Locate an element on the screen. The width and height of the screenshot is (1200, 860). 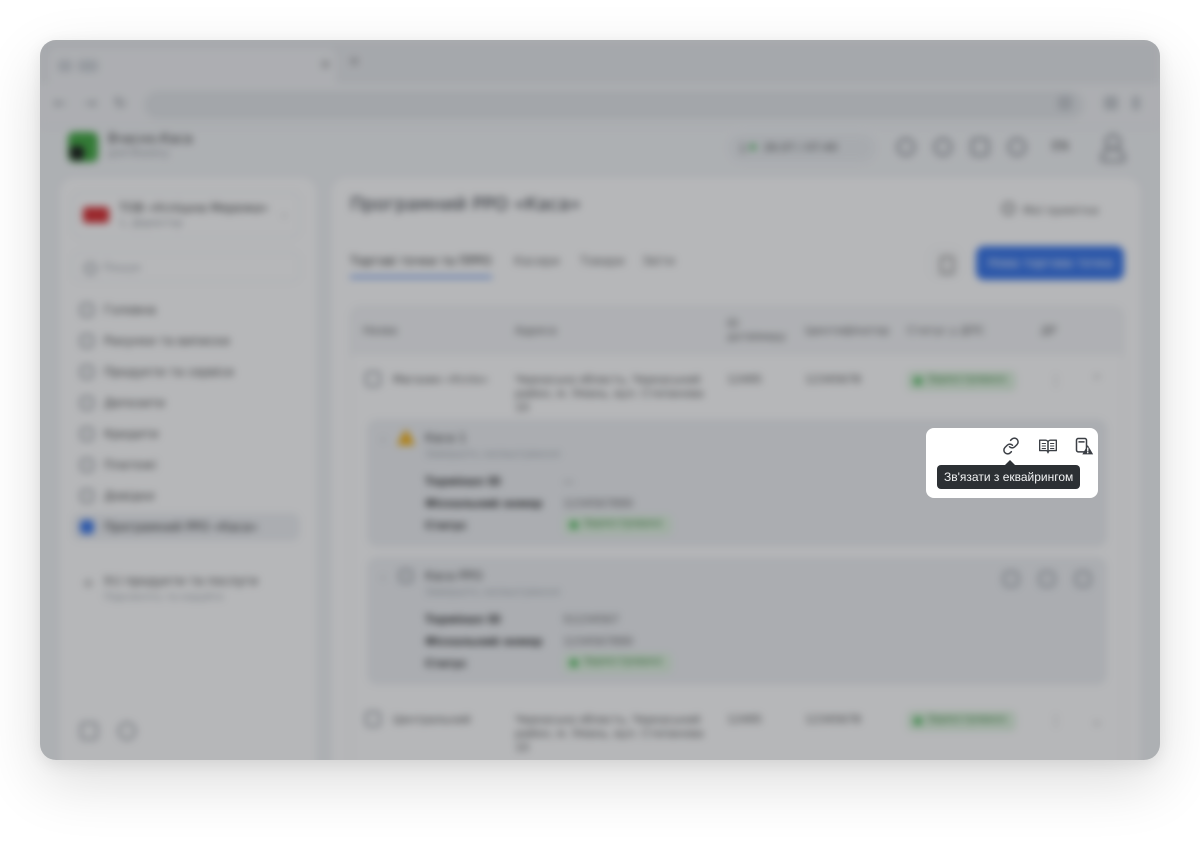
spotlight-panel: Зв'язати з еквайрингом is located at coordinates (1012, 463).